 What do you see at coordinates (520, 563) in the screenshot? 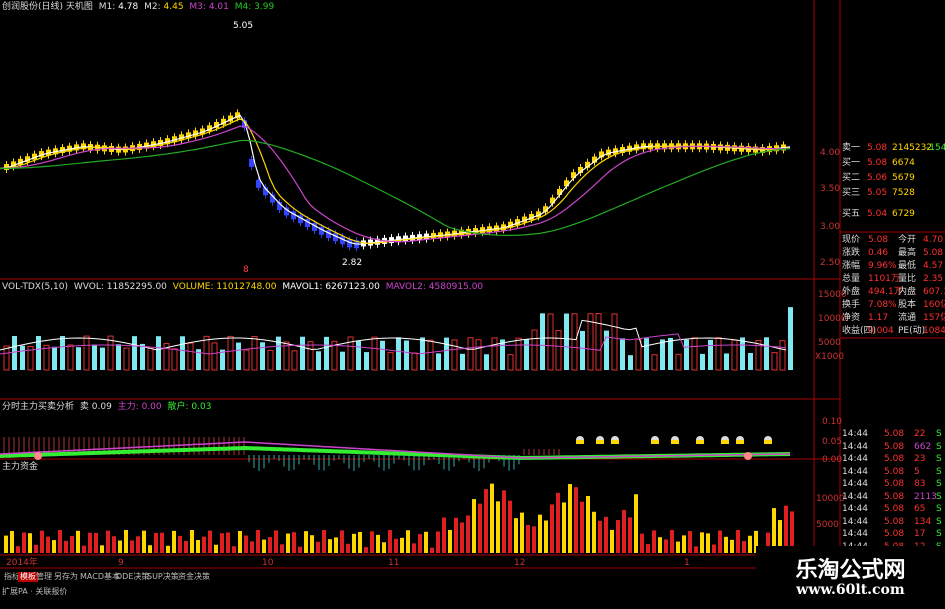
I see `date-axis-label: 12` at bounding box center [520, 563].